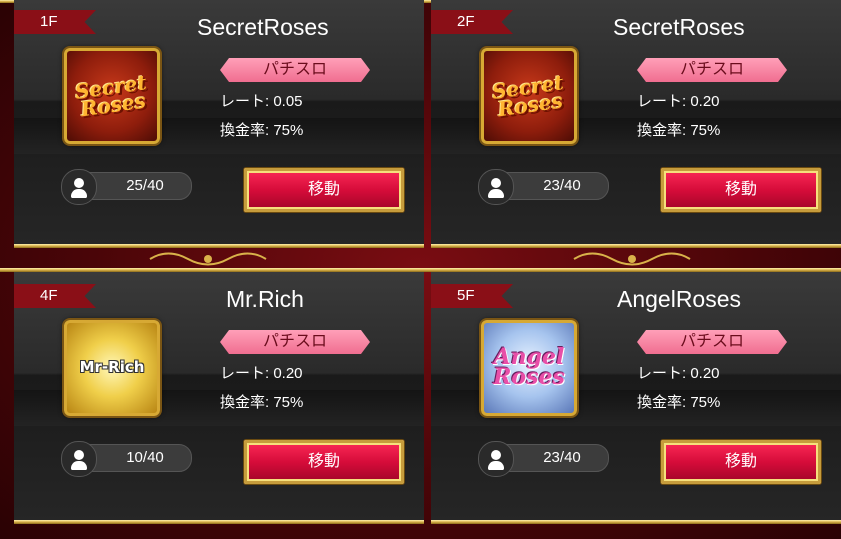 Image resolution: width=841 pixels, height=539 pixels. Describe the element at coordinates (679, 299) in the screenshot. I see `room-title: AngelRoses` at that location.